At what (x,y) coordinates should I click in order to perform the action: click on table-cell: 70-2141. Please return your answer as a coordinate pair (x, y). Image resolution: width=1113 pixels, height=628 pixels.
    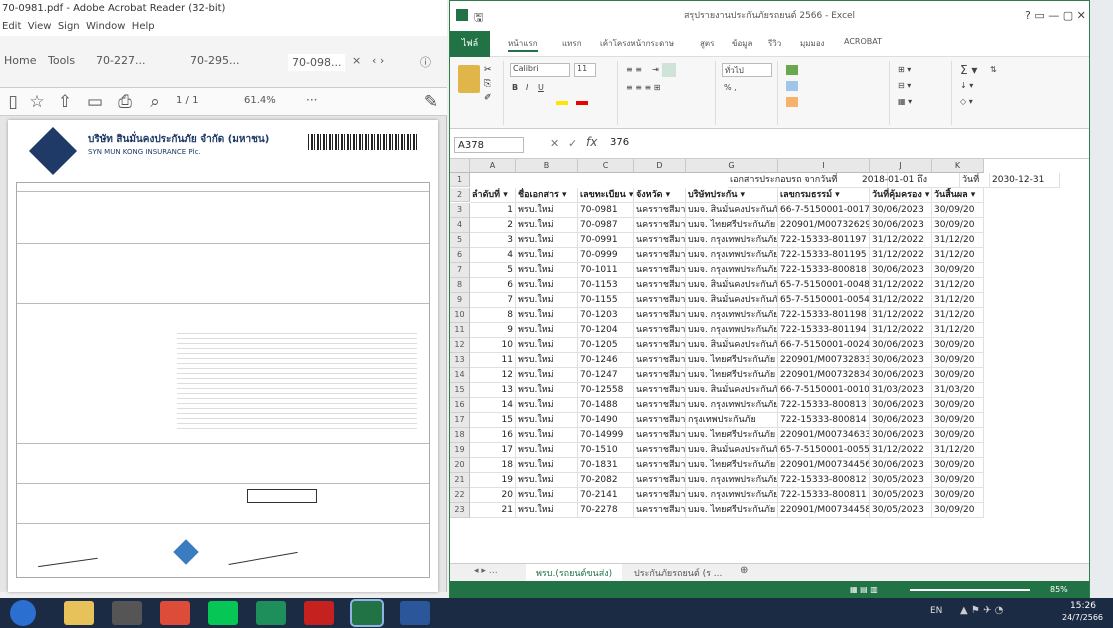
    Looking at the image, I should click on (606, 495).